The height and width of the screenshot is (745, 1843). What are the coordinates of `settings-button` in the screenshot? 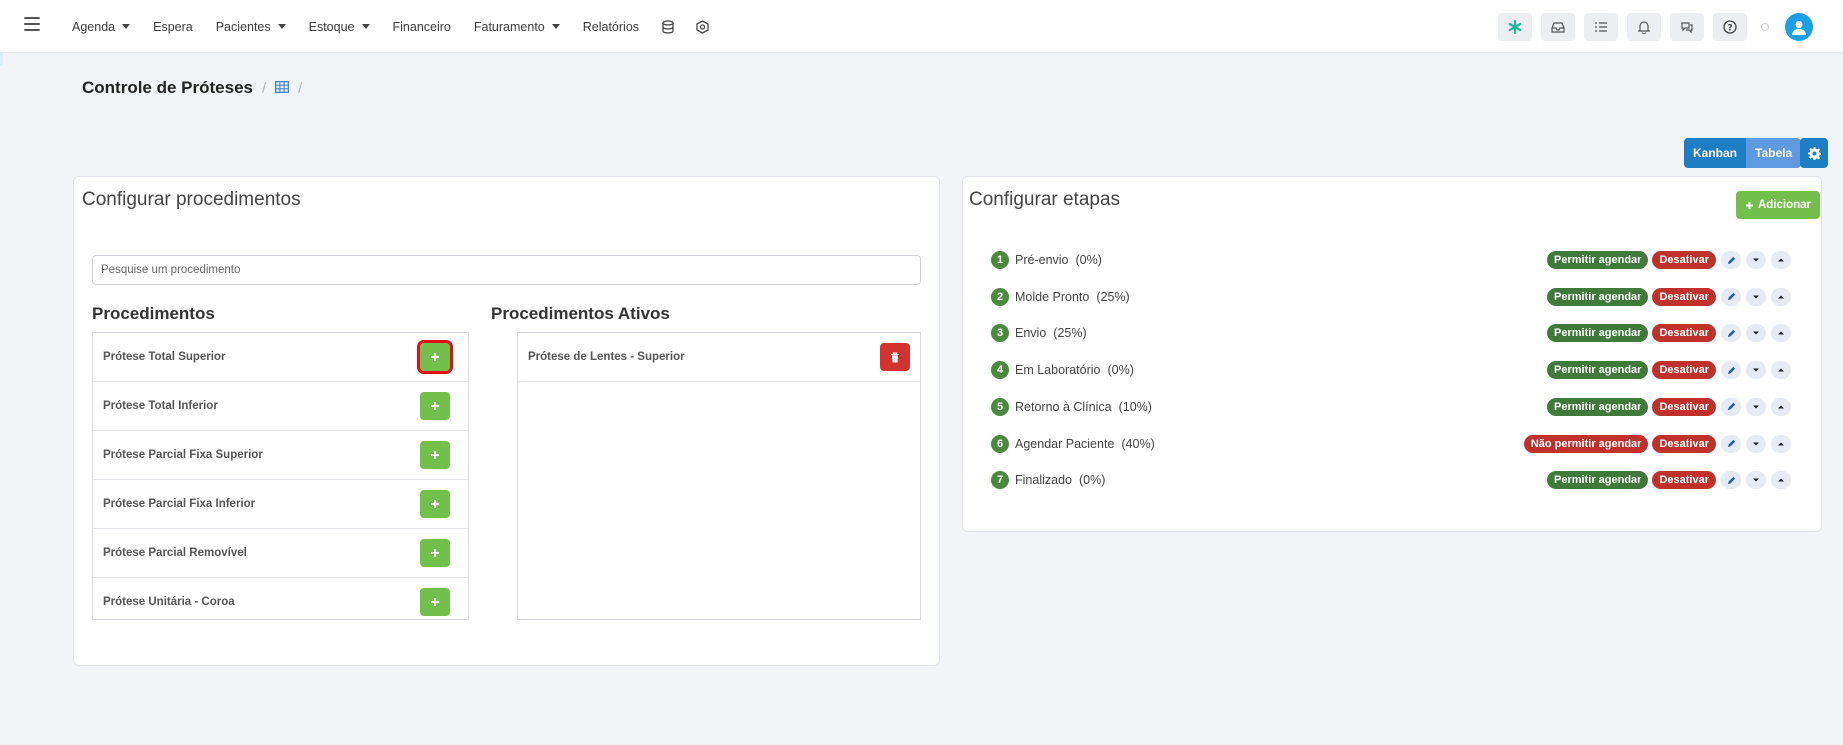 It's located at (1814, 153).